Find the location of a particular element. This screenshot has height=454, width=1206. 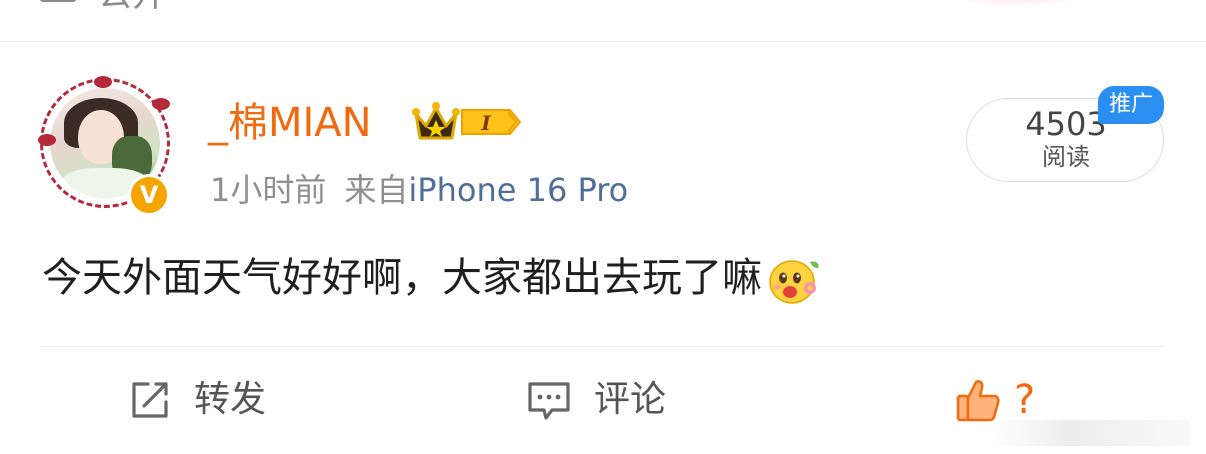

username: _棉MIAN is located at coordinates (290, 123).